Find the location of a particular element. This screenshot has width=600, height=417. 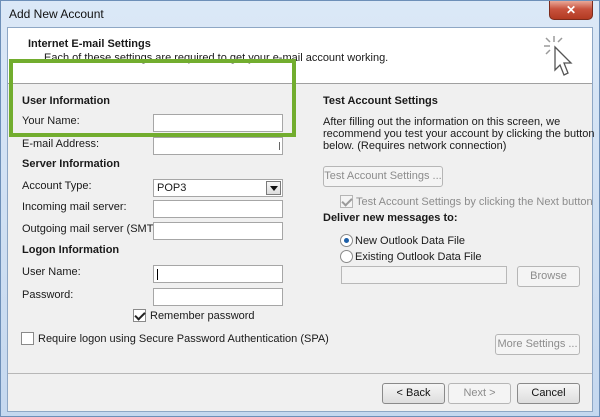

new-data-file-label: New Outlook Data File is located at coordinates (410, 241).